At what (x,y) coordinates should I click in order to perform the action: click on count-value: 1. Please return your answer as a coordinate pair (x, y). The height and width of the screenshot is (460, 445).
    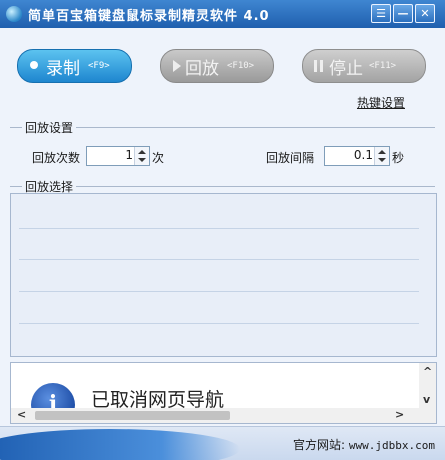
    Looking at the image, I should click on (129, 155).